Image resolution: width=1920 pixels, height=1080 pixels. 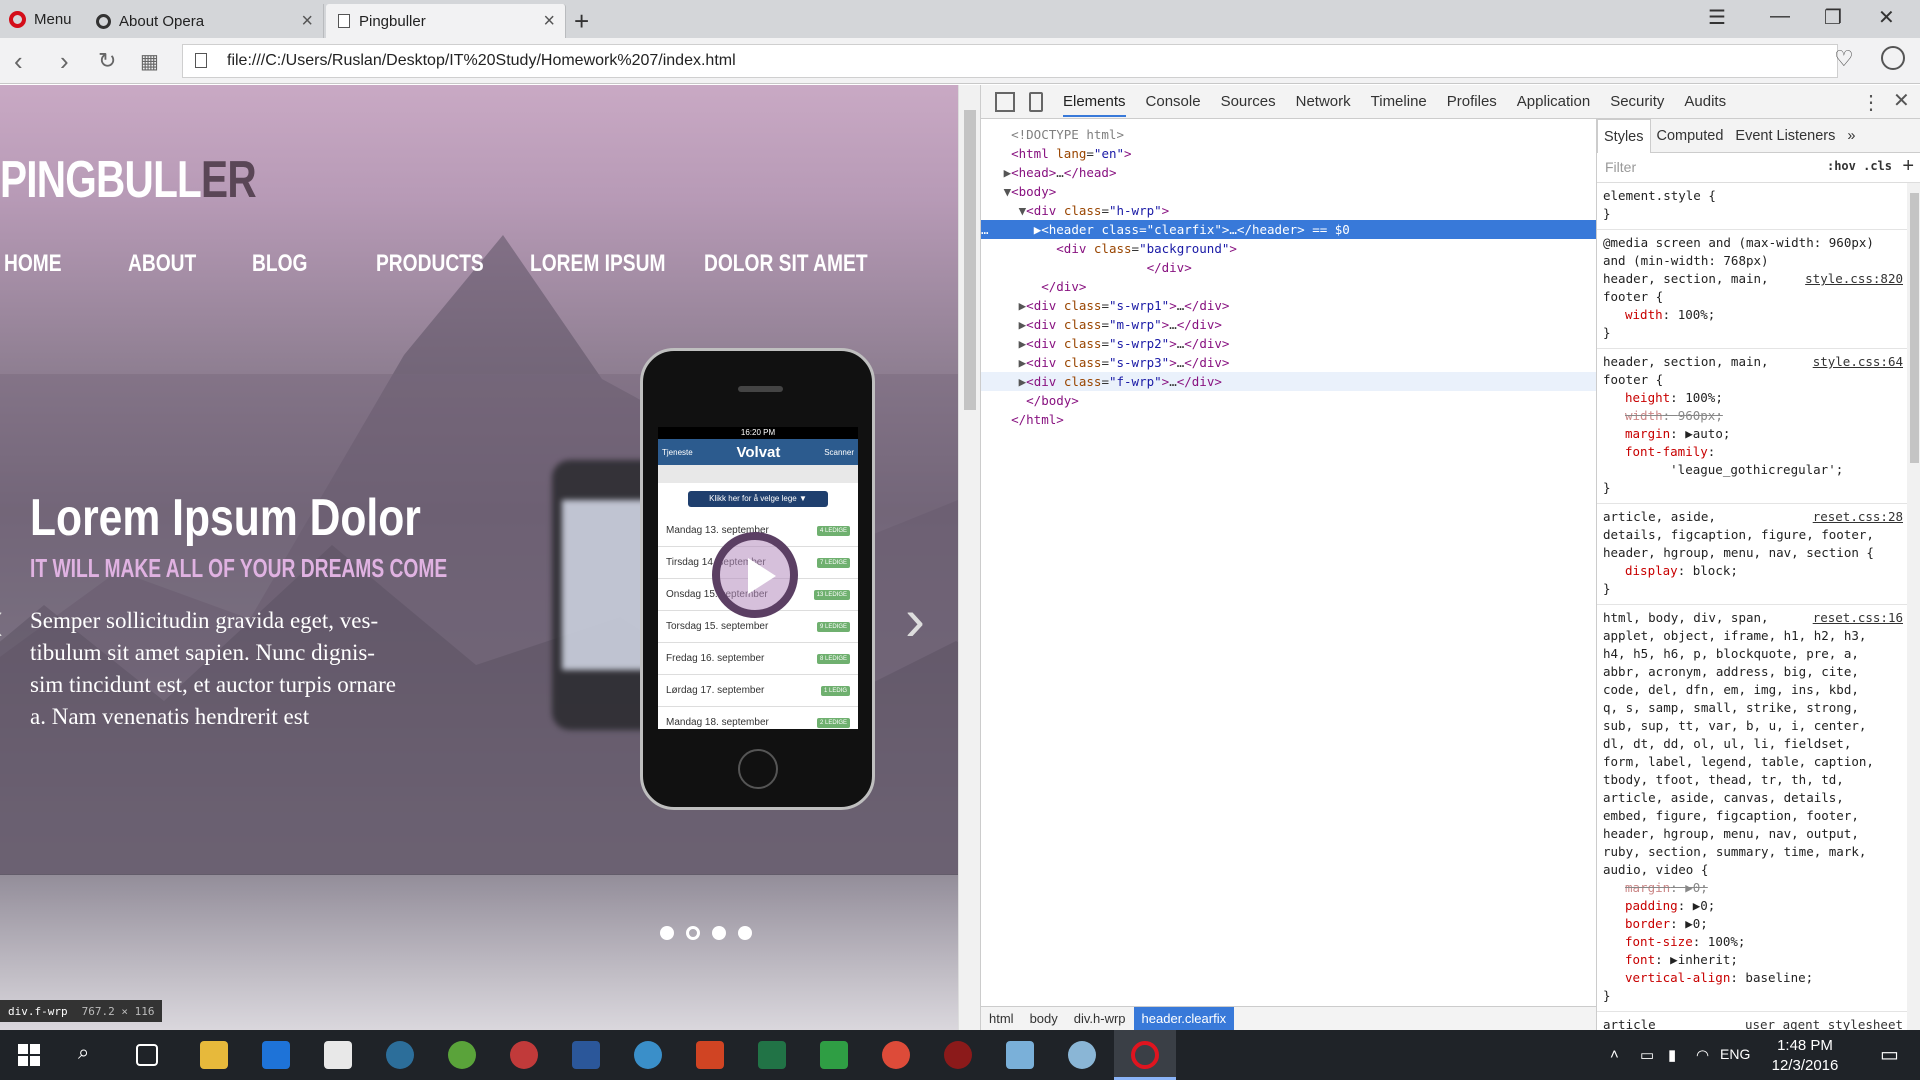 What do you see at coordinates (1717, 17) in the screenshot?
I see `tab-menu-icon: ☰` at bounding box center [1717, 17].